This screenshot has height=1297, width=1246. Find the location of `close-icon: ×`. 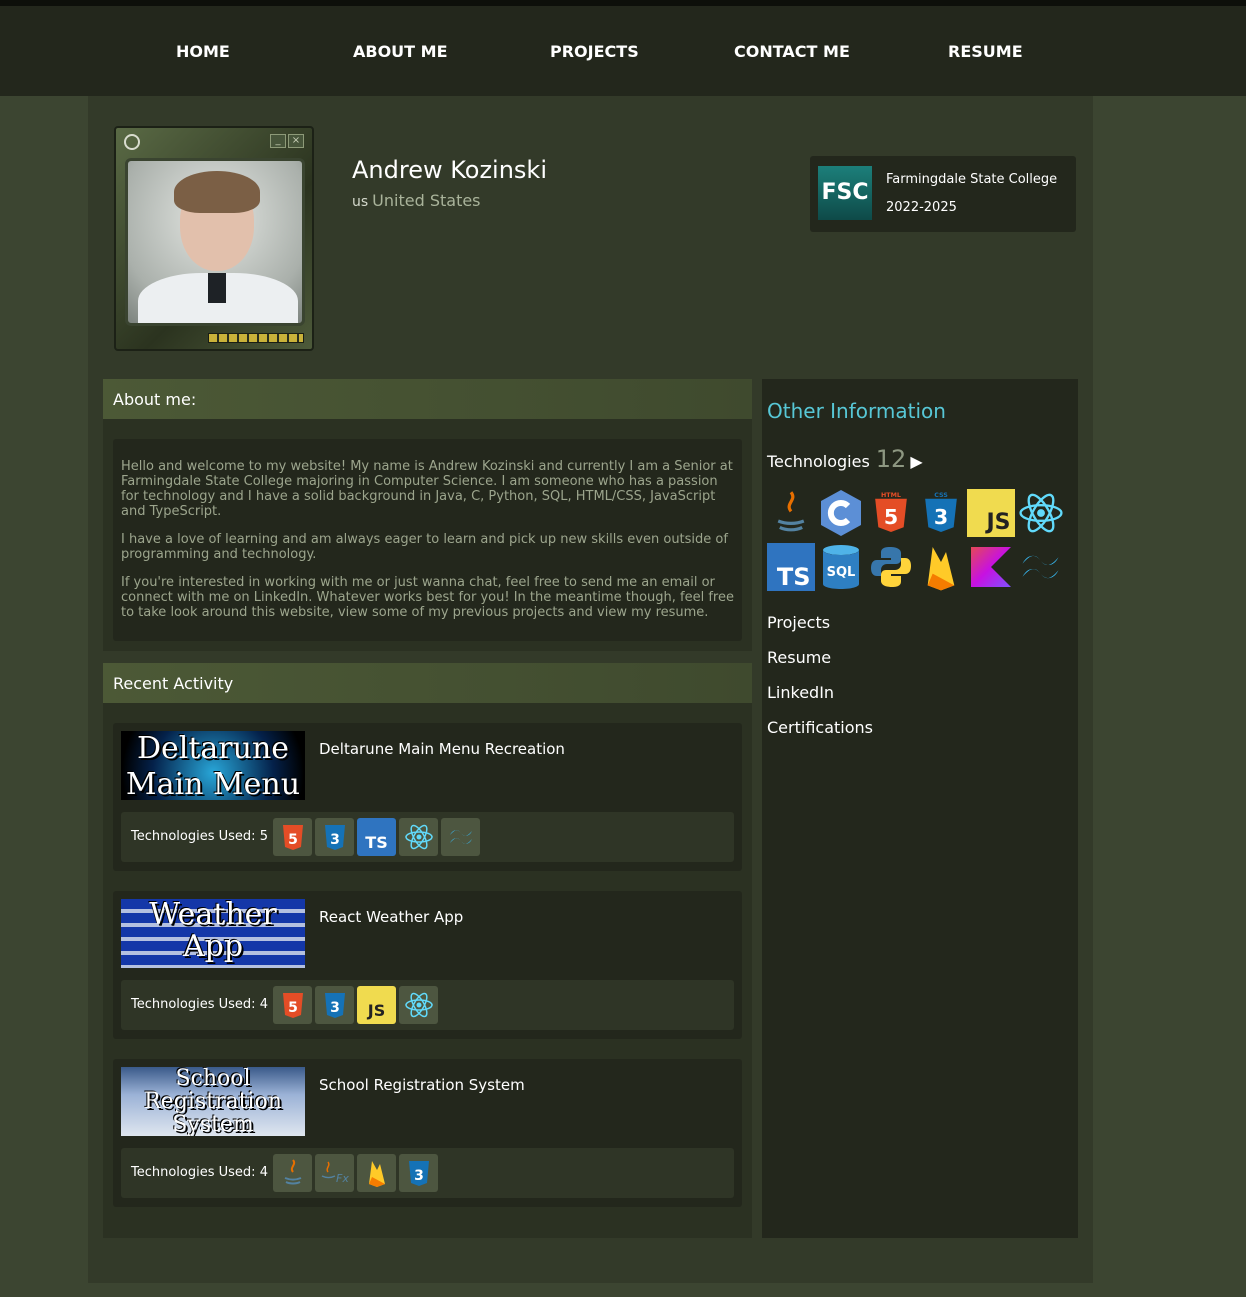

close-icon: × is located at coordinates (296, 141).